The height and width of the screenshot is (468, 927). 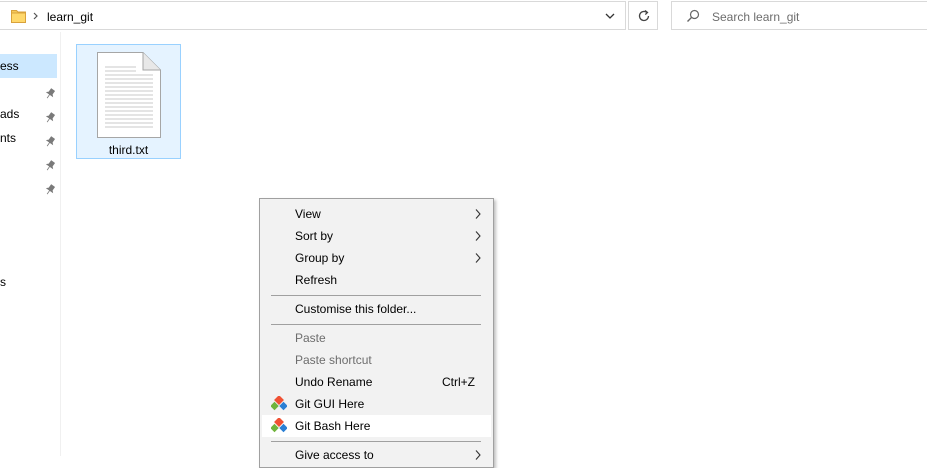 What do you see at coordinates (3, 282) in the screenshot?
I see `nav-item-label: s` at bounding box center [3, 282].